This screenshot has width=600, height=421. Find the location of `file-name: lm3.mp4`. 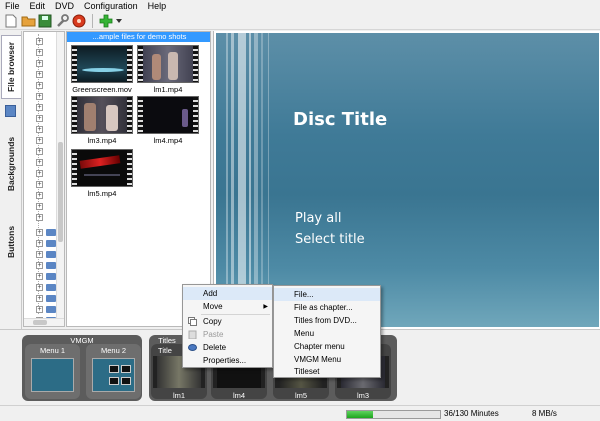

file-name: lm3.mp4 is located at coordinates (102, 140).